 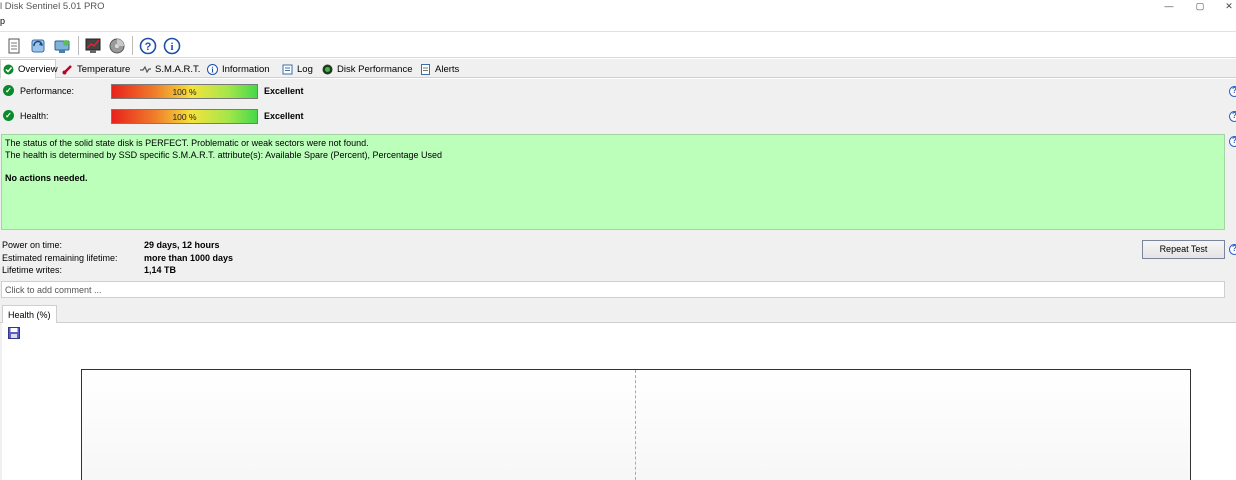 What do you see at coordinates (1200, 6) in the screenshot?
I see `maximize-button: ▢` at bounding box center [1200, 6].